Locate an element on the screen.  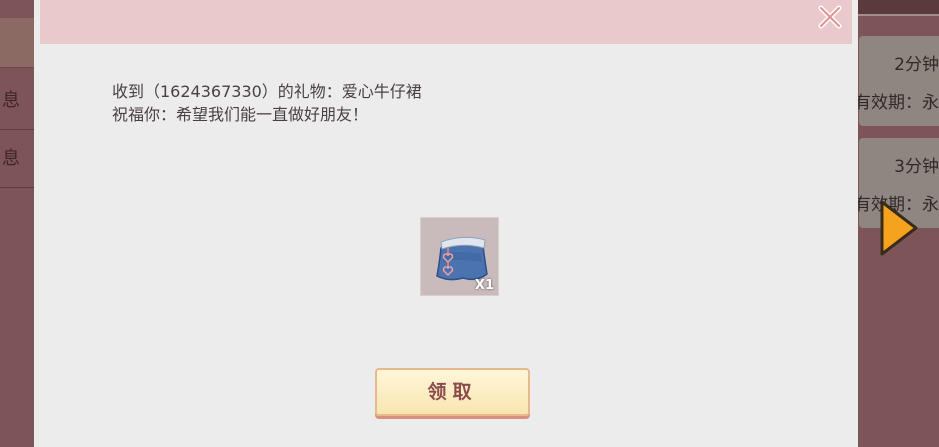
mail-time: 2分钟 is located at coordinates (916, 65).